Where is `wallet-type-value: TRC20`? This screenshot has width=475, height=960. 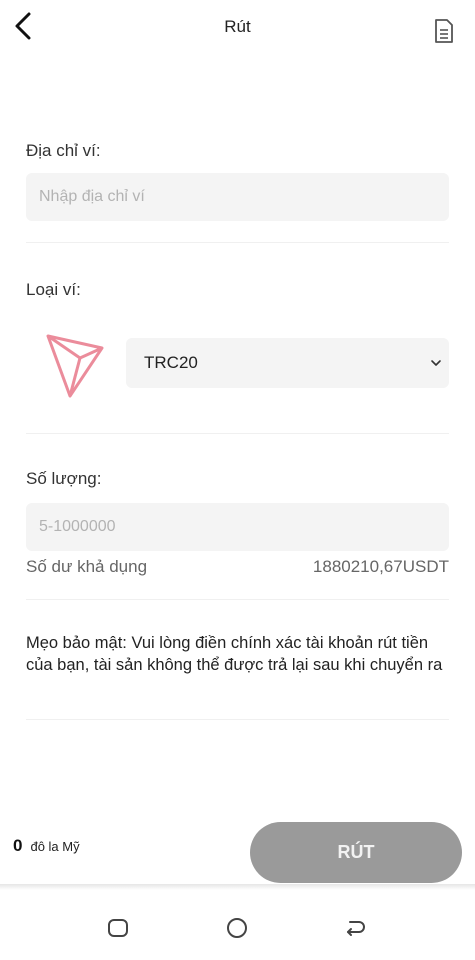 wallet-type-value: TRC20 is located at coordinates (171, 362).